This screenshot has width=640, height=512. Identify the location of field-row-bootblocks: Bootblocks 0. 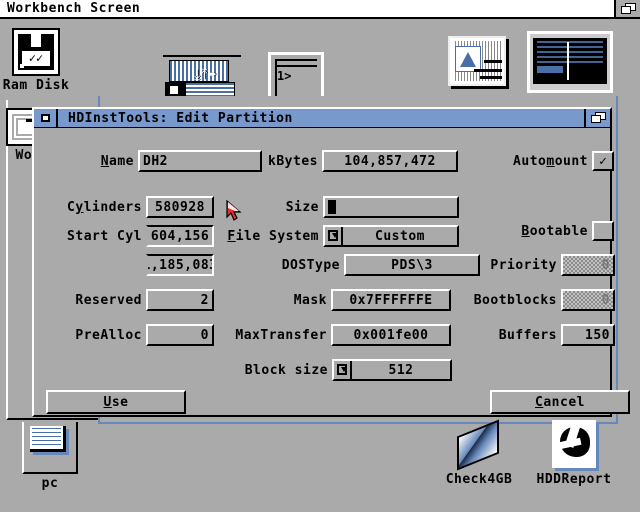
(531, 300).